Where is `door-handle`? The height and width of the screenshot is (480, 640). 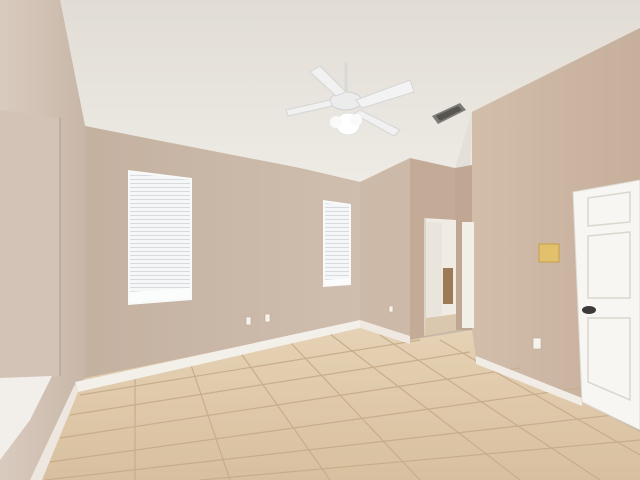 door-handle is located at coordinates (589, 310).